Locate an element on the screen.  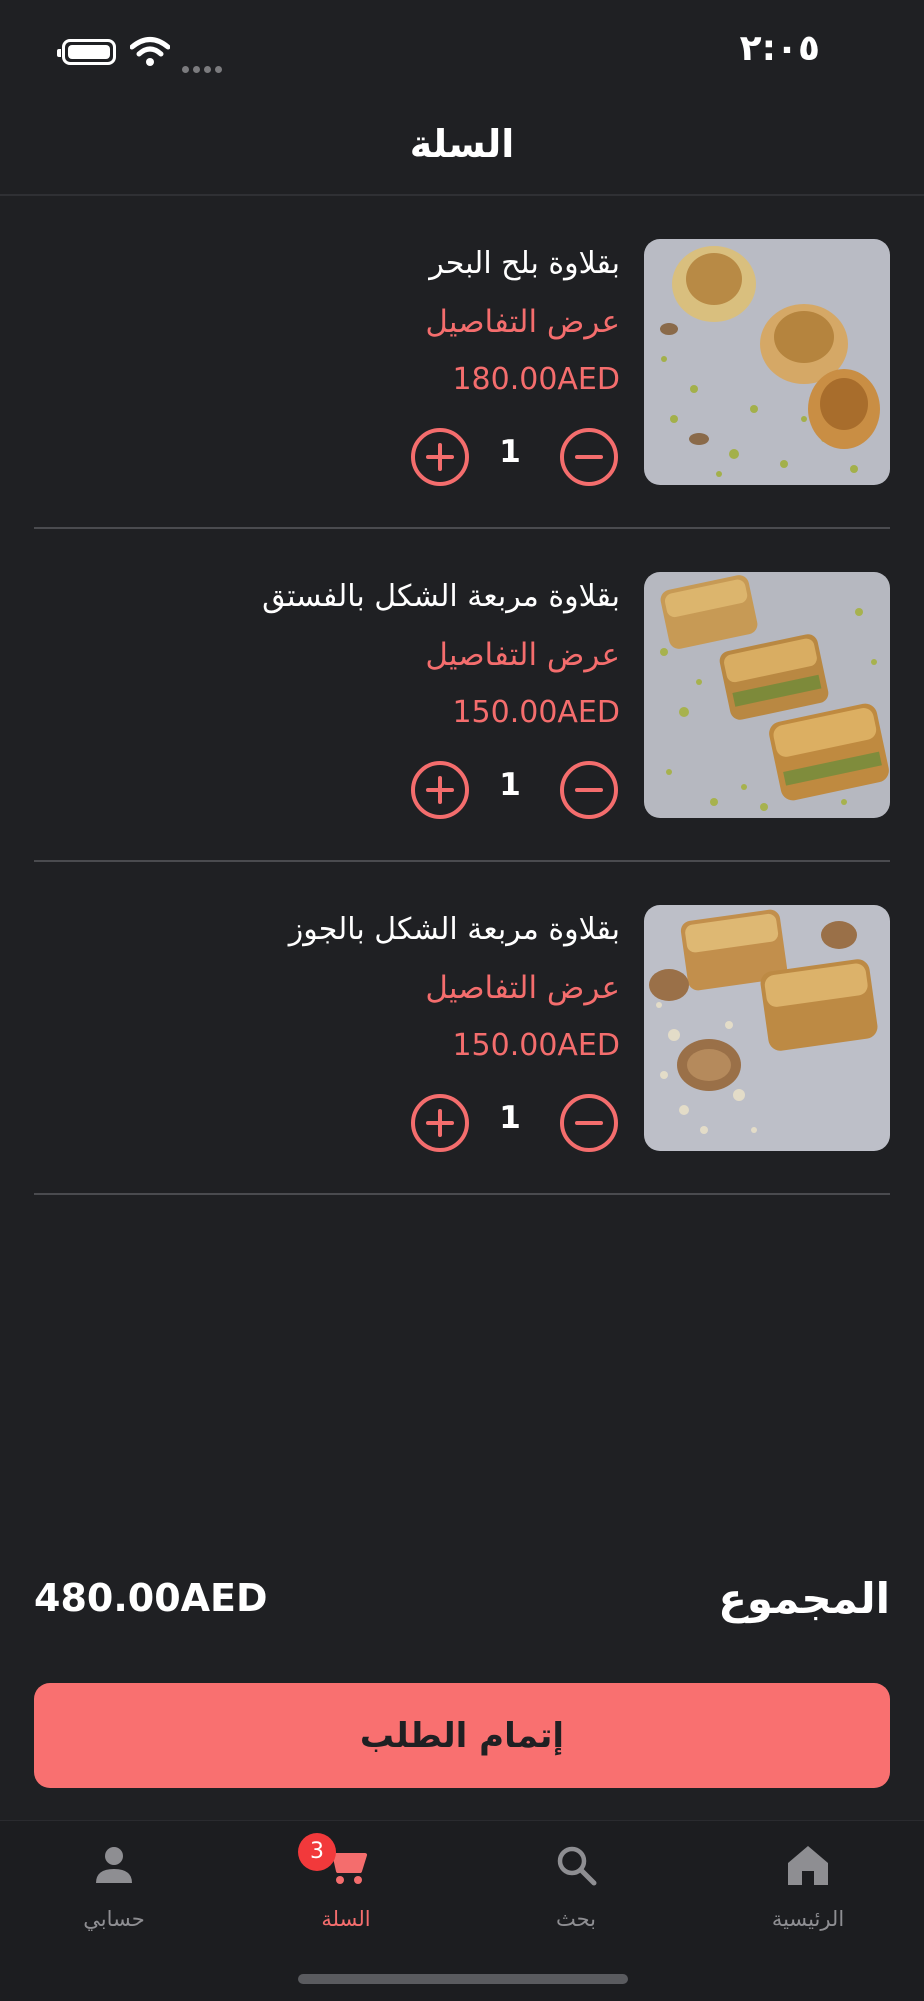
page-title: السلة is located at coordinates (462, 144).